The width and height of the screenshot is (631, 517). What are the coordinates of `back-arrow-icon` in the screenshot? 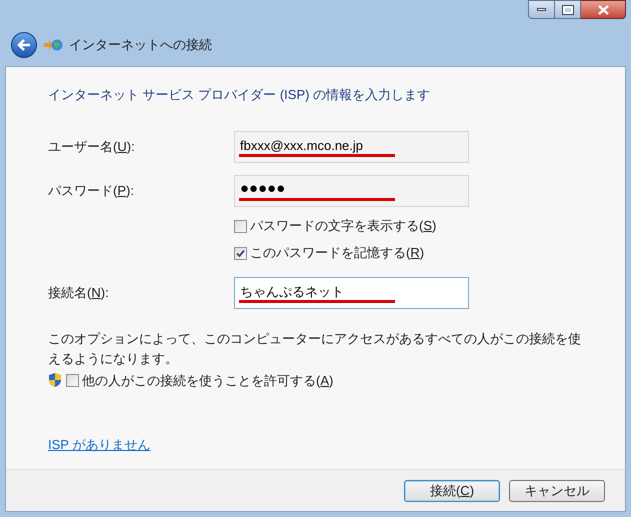 It's located at (24, 45).